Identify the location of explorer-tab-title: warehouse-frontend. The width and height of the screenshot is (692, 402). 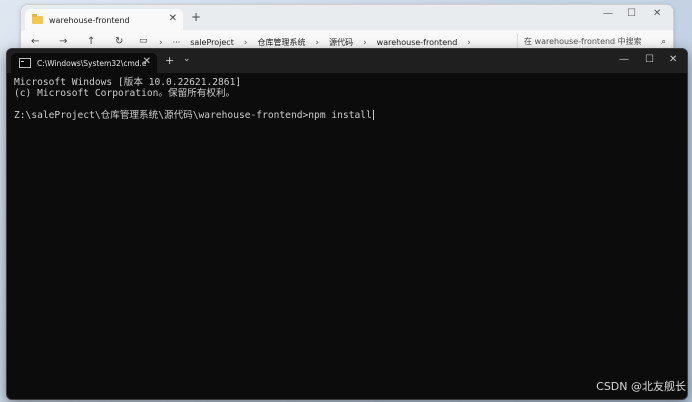
(89, 20).